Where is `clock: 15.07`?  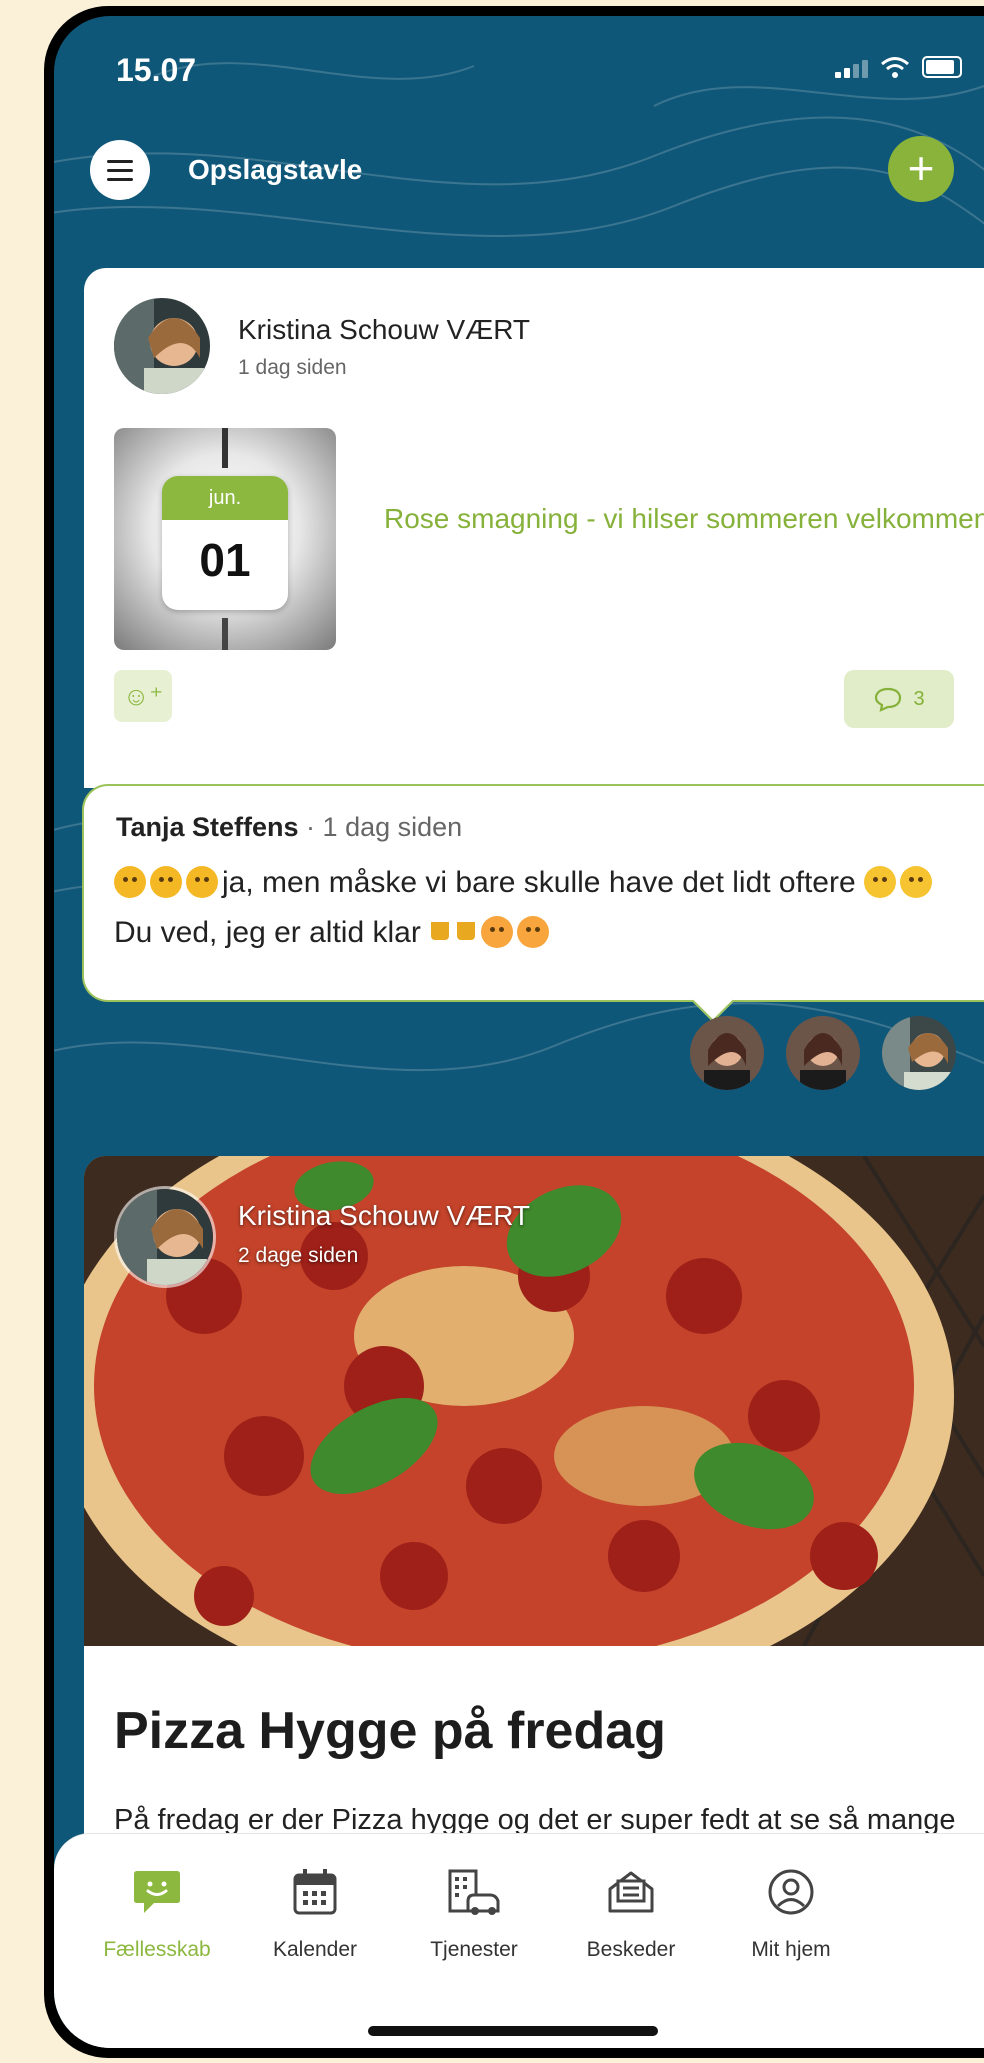
clock: 15.07 is located at coordinates (156, 70).